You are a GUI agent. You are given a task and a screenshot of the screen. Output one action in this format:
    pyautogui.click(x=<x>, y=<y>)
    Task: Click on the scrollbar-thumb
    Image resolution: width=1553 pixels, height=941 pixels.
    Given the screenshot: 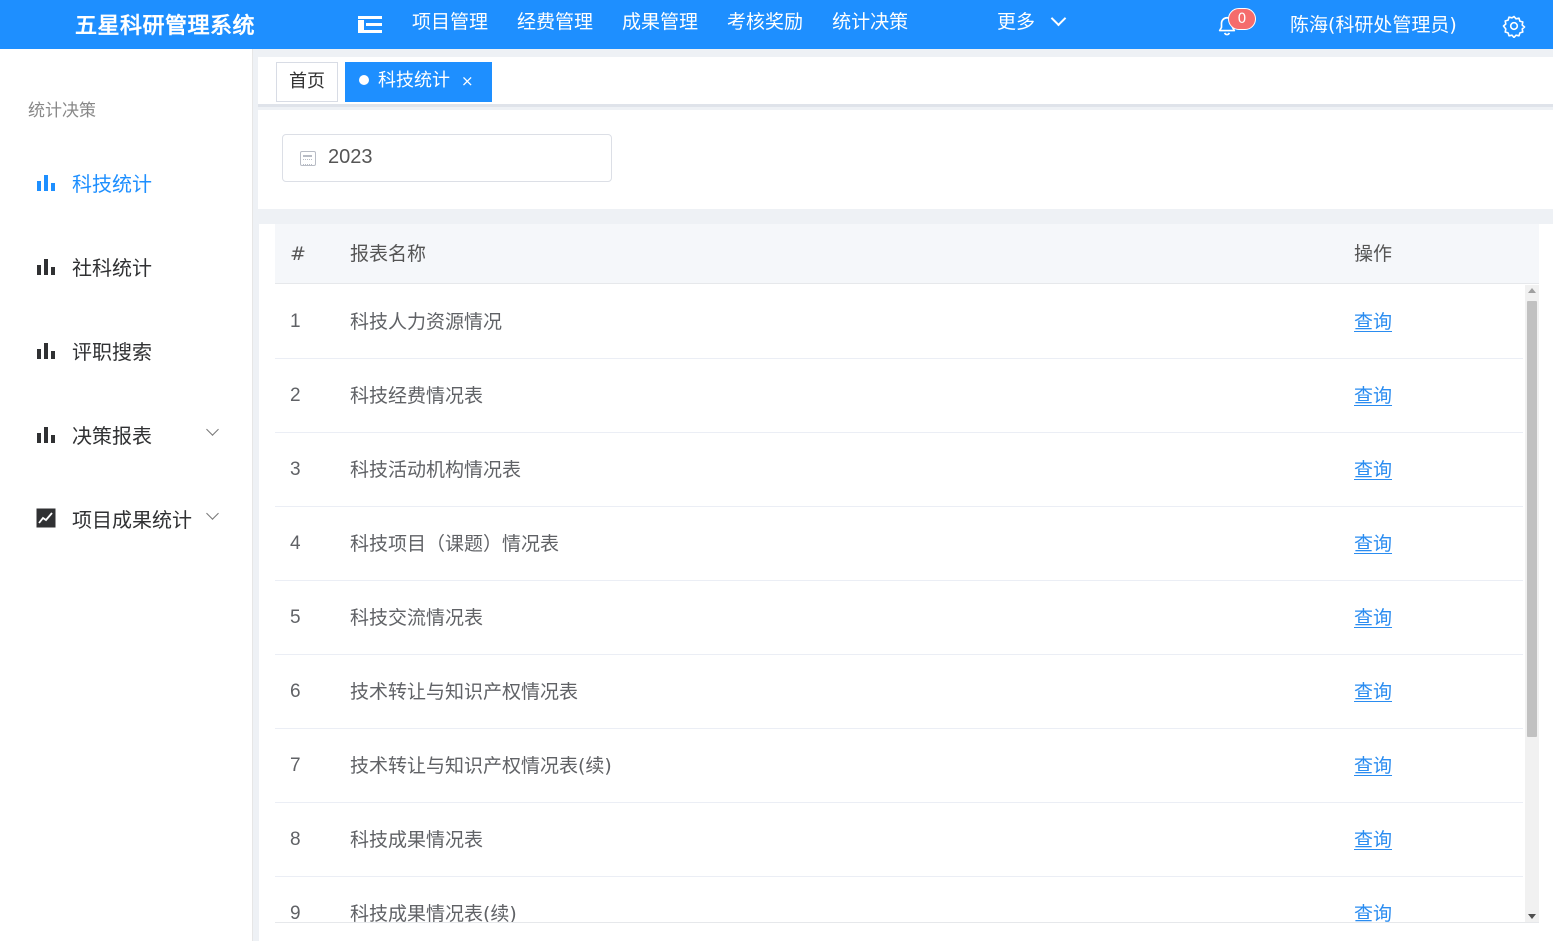 What is the action you would take?
    pyautogui.click(x=1532, y=519)
    